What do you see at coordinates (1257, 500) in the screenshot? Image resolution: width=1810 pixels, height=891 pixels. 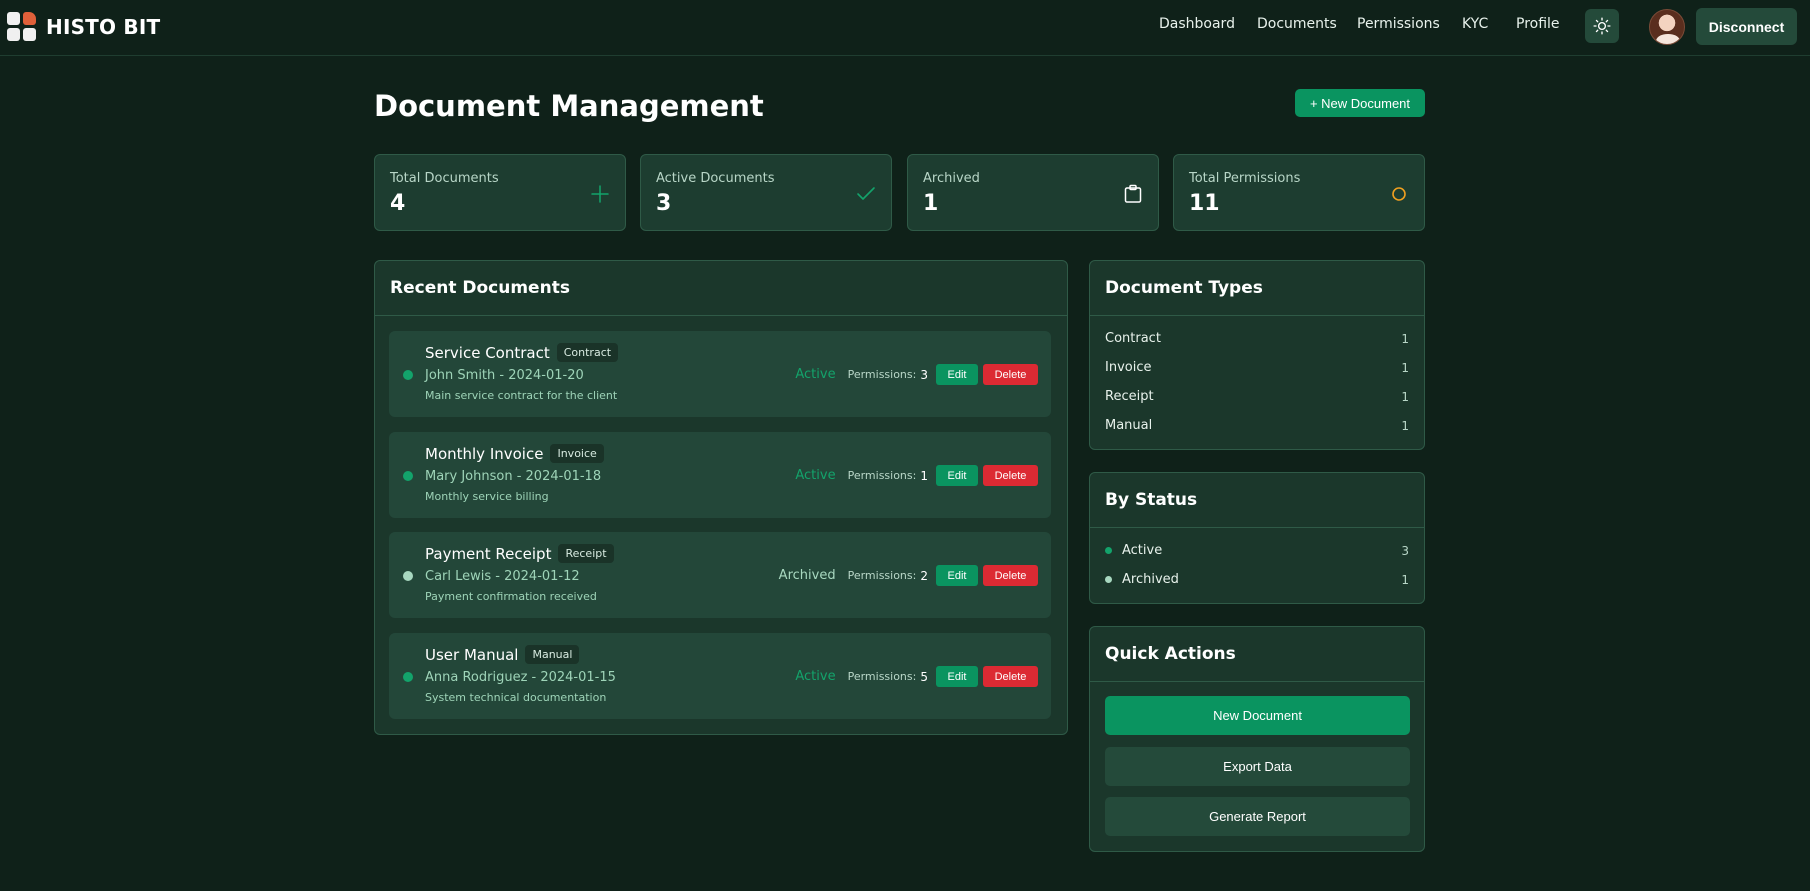 I see `panel-title: By Status` at bounding box center [1257, 500].